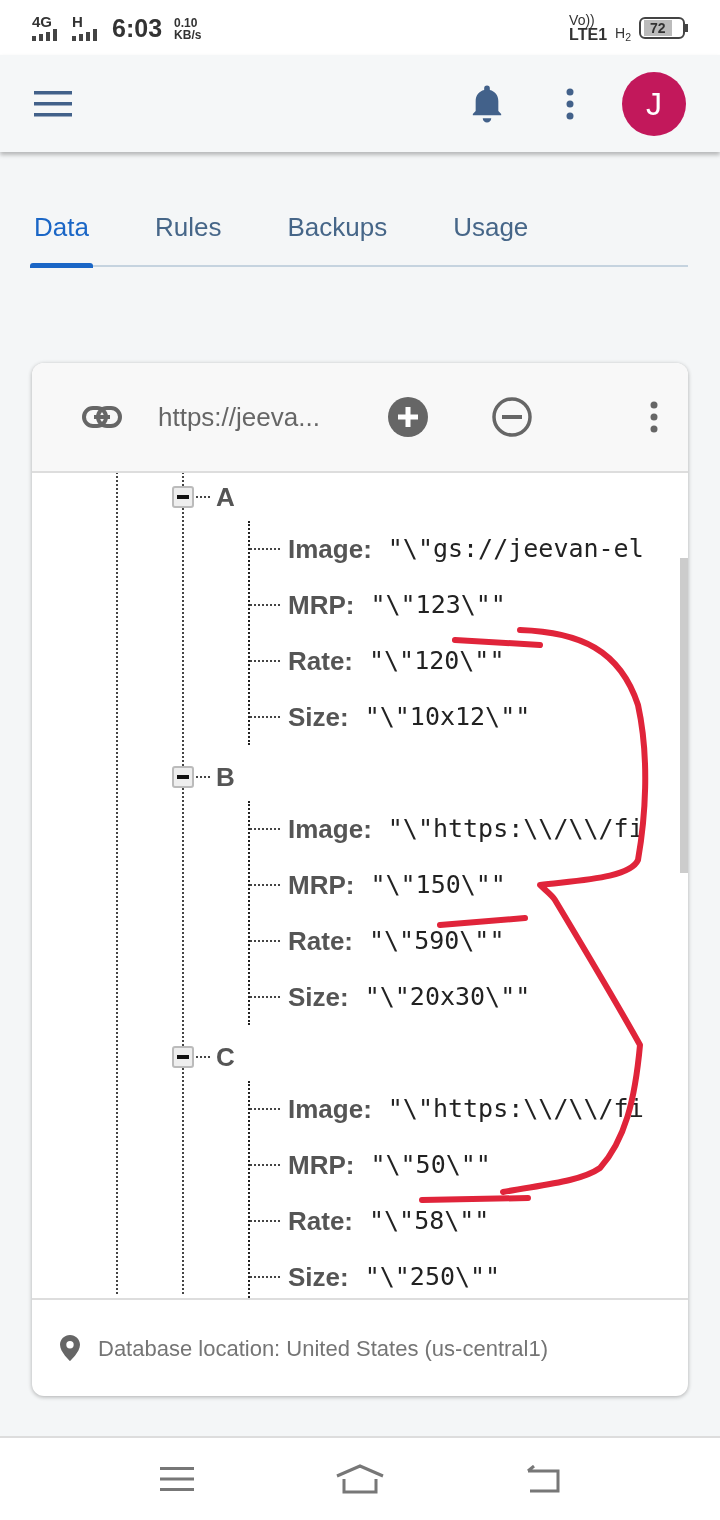 The width and height of the screenshot is (720, 1520). I want to click on tab: Backups, so click(337, 236).